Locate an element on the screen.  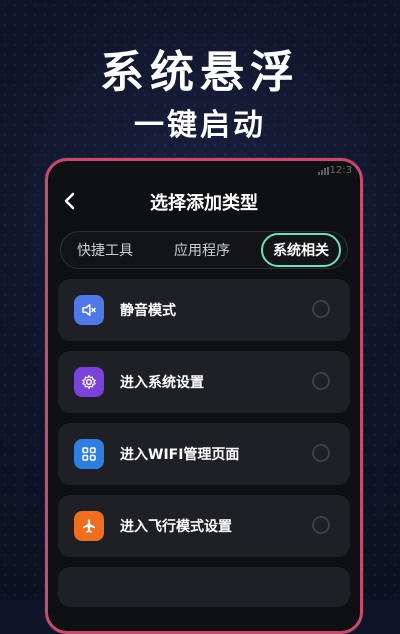
gear-glyph is located at coordinates (89, 382).